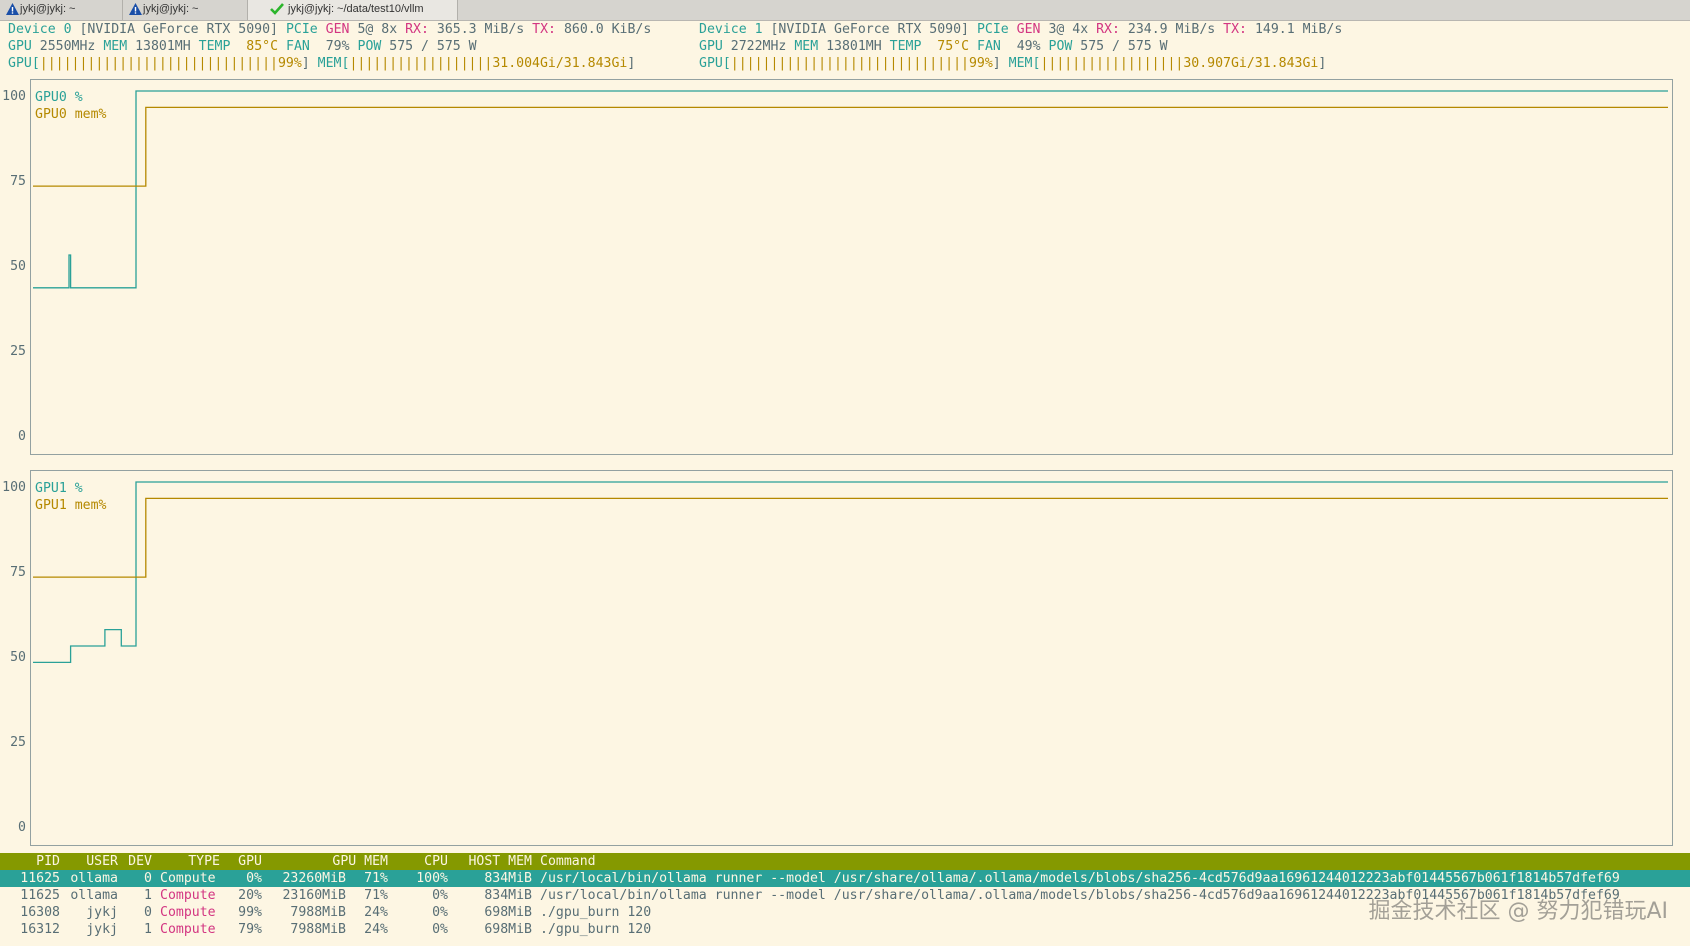 The width and height of the screenshot is (1690, 946). What do you see at coordinates (45, 861) in the screenshot?
I see `col-header-pid: PID` at bounding box center [45, 861].